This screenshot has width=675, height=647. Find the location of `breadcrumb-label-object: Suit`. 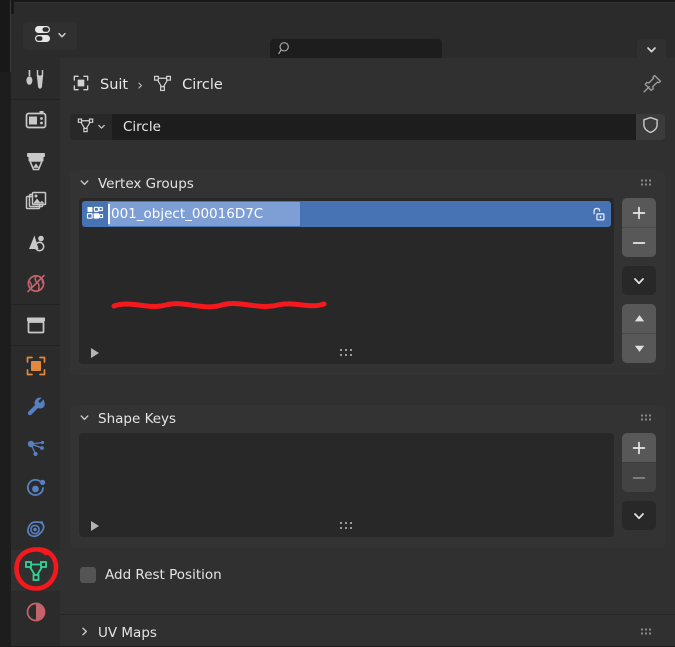

breadcrumb-label-object: Suit is located at coordinates (114, 85).